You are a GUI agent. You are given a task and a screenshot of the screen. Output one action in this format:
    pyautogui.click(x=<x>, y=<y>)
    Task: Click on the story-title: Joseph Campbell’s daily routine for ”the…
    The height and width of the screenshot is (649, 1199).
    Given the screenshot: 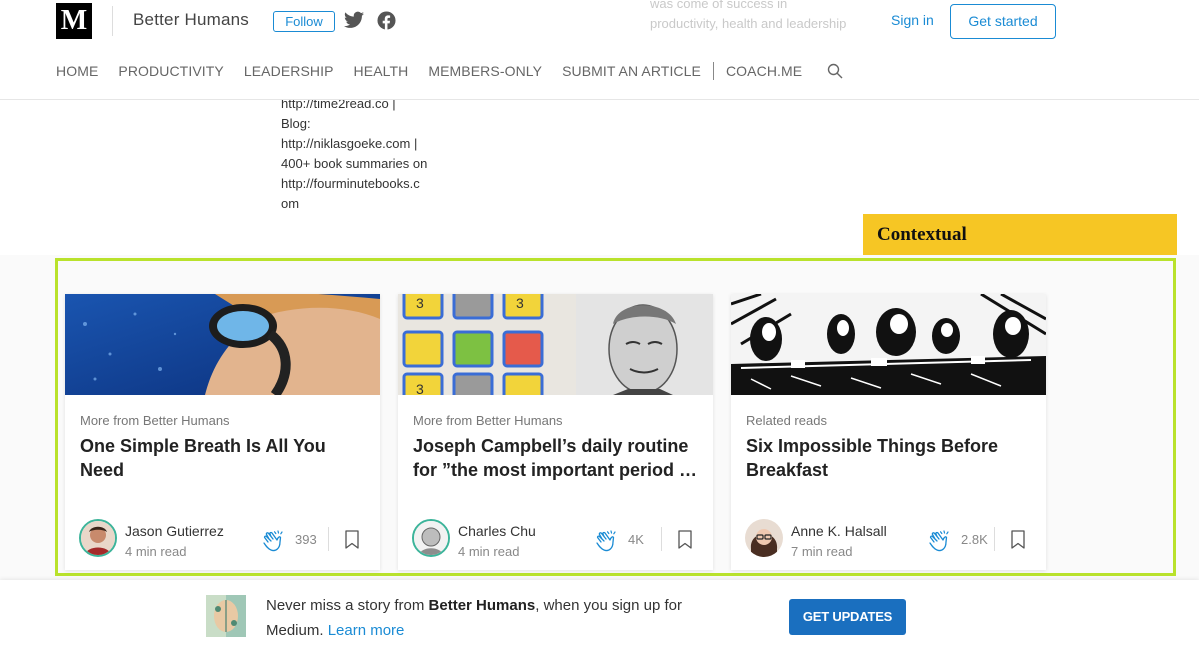 What is the action you would take?
    pyautogui.click(x=558, y=458)
    